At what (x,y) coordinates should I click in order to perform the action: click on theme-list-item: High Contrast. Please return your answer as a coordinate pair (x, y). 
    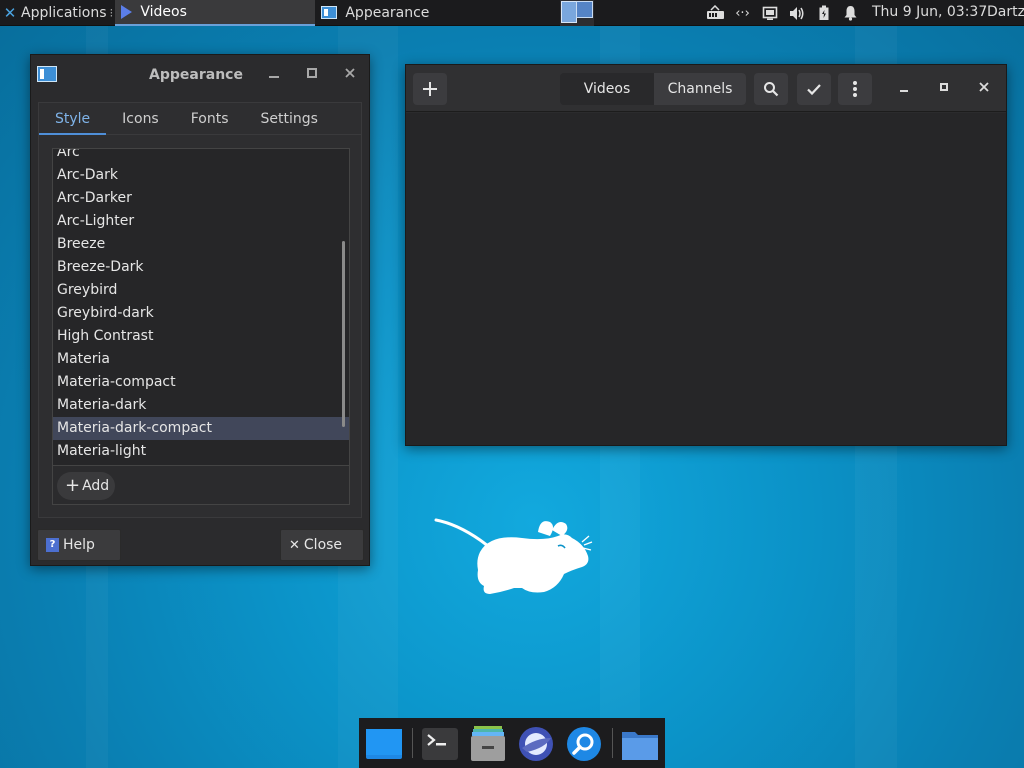
    Looking at the image, I should click on (201, 336).